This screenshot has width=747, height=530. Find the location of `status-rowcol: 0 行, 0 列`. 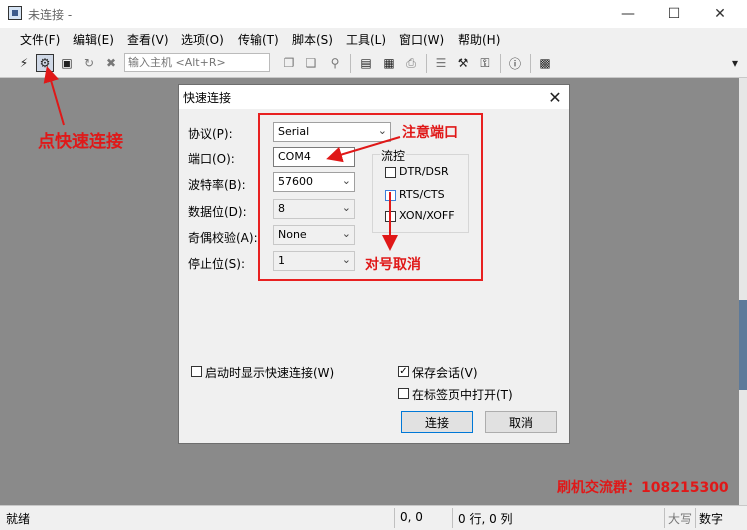

status-rowcol: 0 行, 0 列 is located at coordinates (485, 519).